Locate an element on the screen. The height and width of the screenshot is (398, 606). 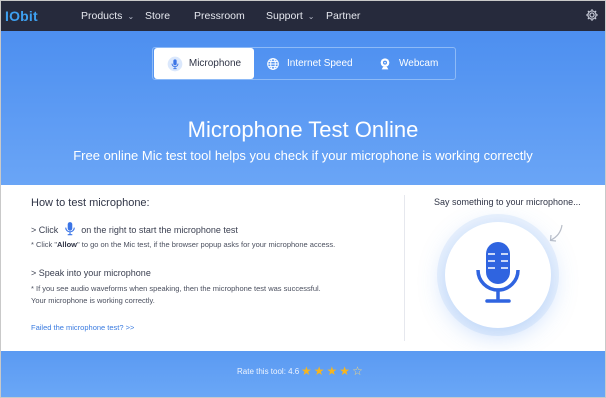
tab-microphone: Microphone is located at coordinates (204, 63).